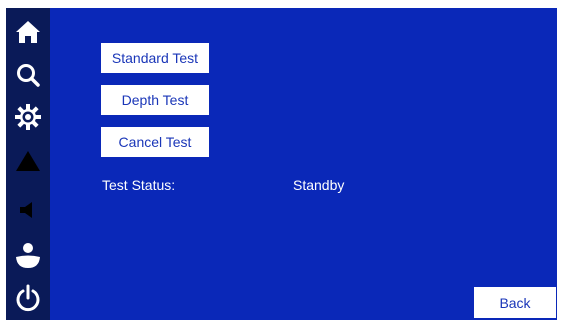 The image size is (563, 322). What do you see at coordinates (155, 100) in the screenshot?
I see `depth-test-button: Depth Test` at bounding box center [155, 100].